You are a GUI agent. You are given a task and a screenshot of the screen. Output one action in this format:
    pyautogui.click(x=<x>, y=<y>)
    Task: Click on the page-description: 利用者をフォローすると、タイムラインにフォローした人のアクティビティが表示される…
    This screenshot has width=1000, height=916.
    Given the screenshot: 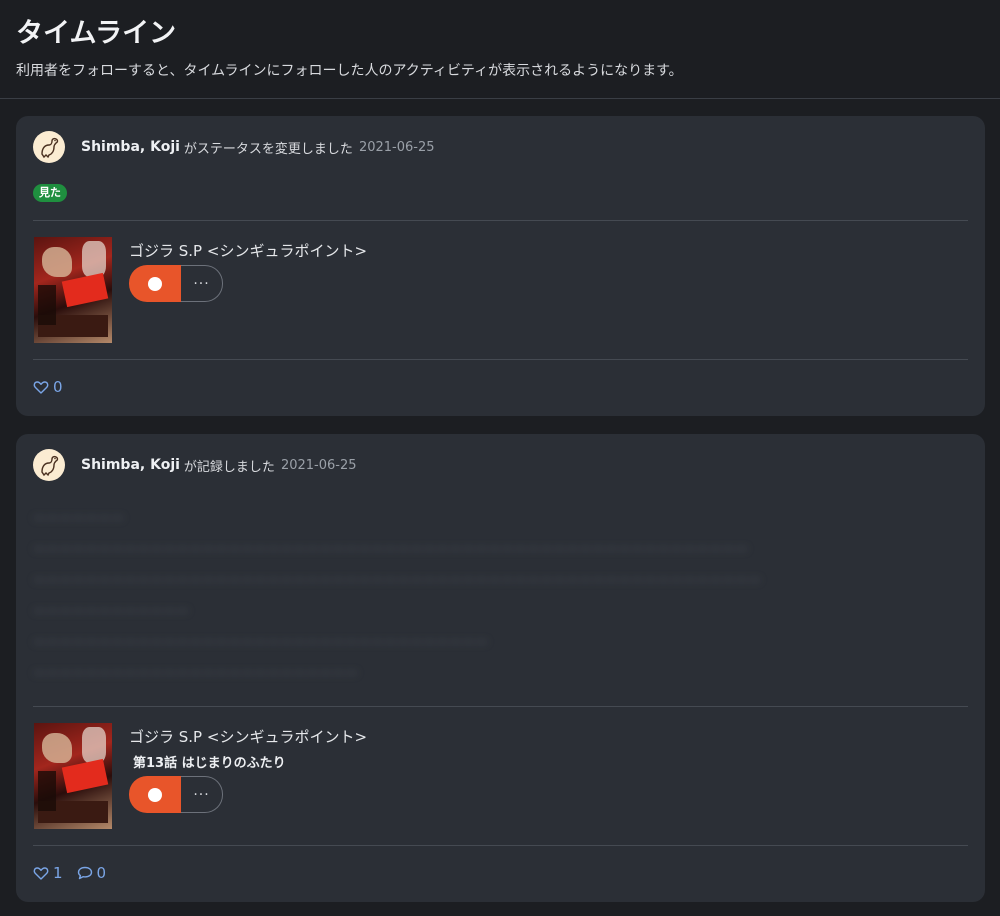 What is the action you would take?
    pyautogui.click(x=349, y=71)
    